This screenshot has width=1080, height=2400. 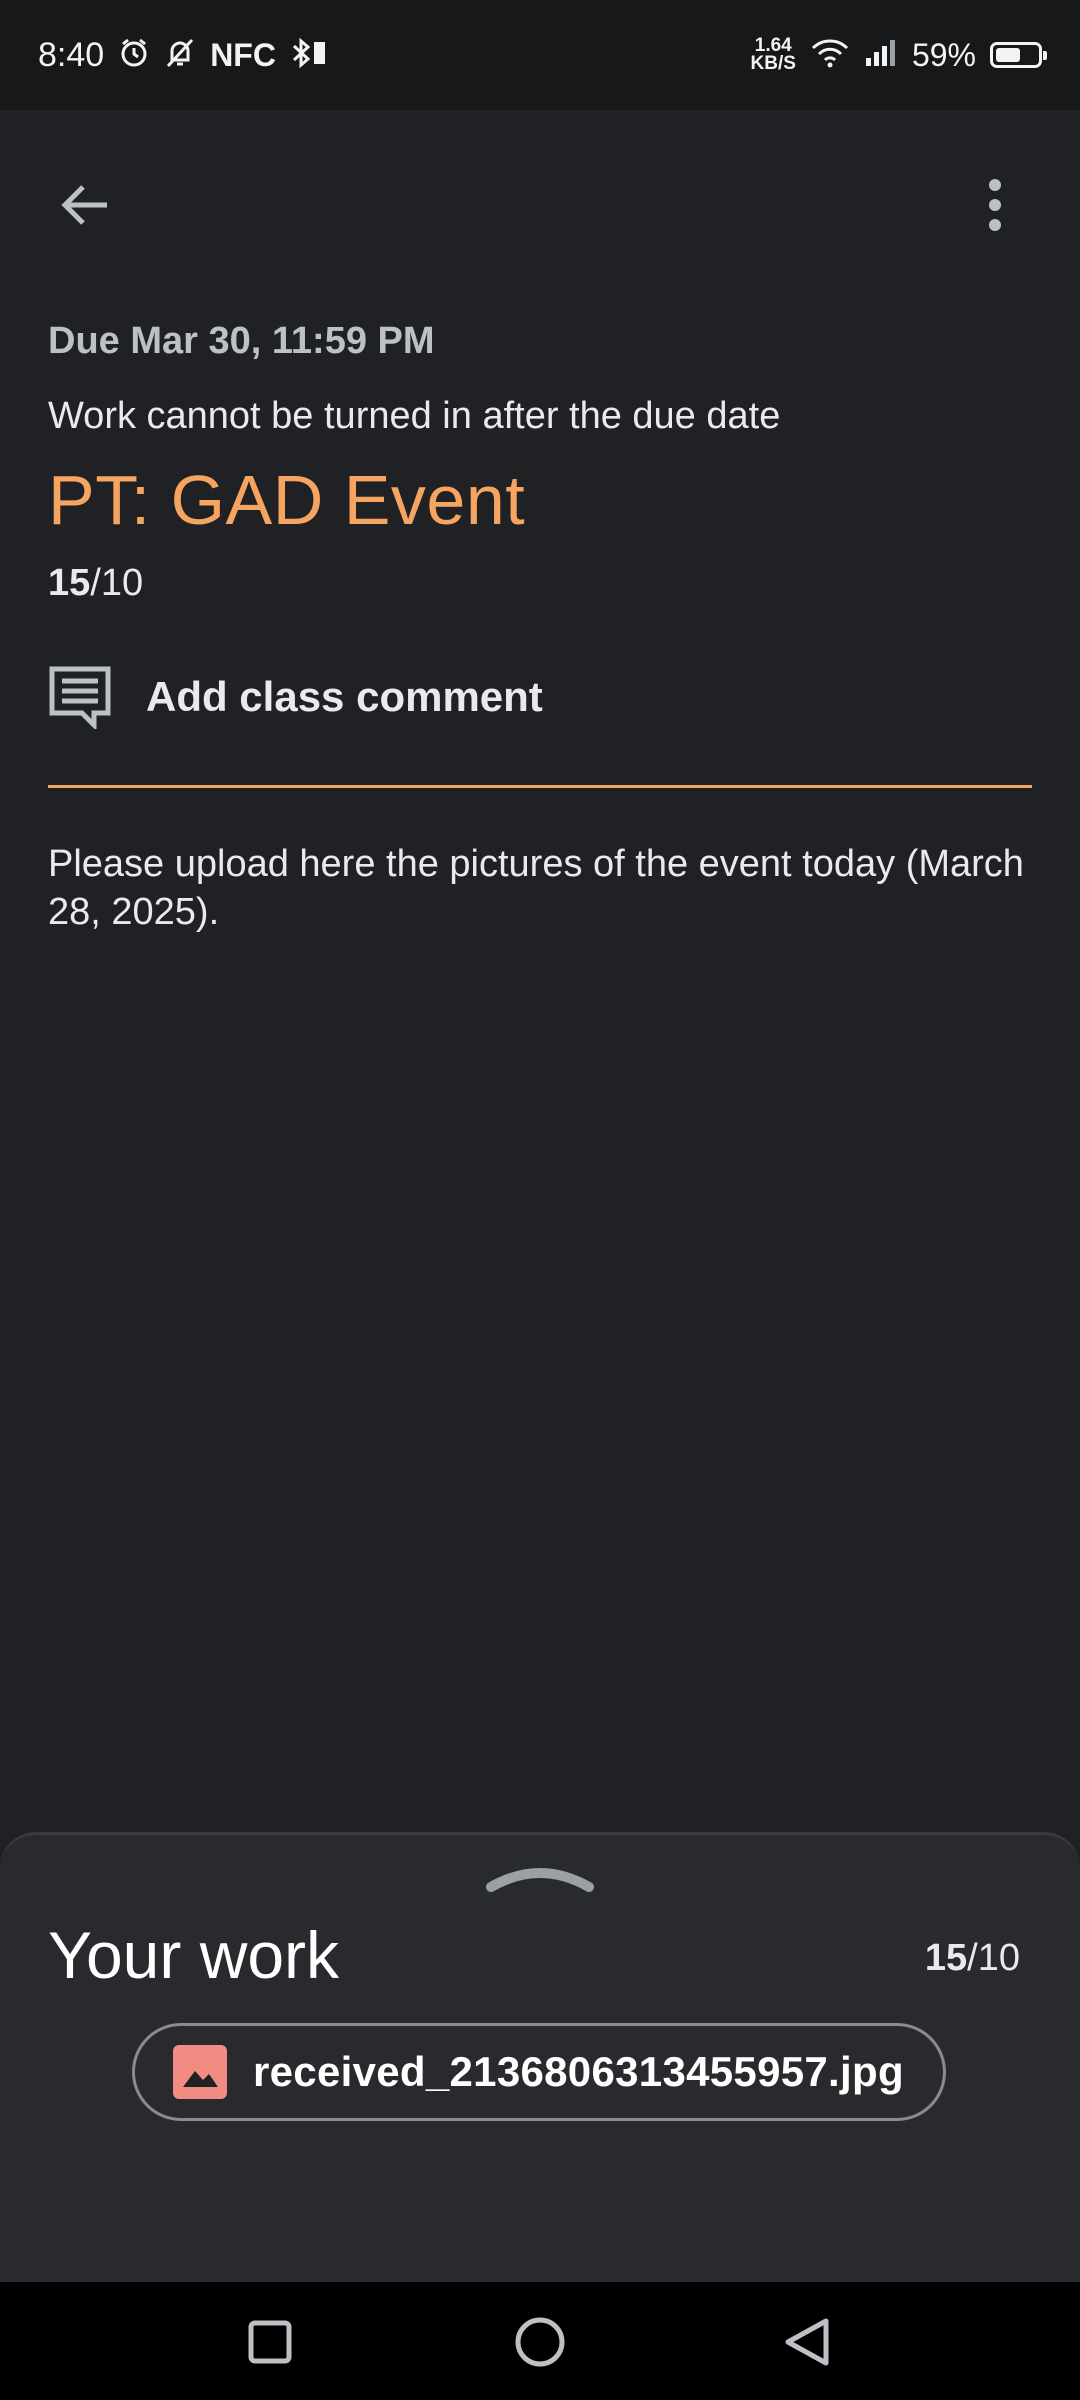 What do you see at coordinates (287, 500) in the screenshot?
I see `assignment-title: PT: GAD Event` at bounding box center [287, 500].